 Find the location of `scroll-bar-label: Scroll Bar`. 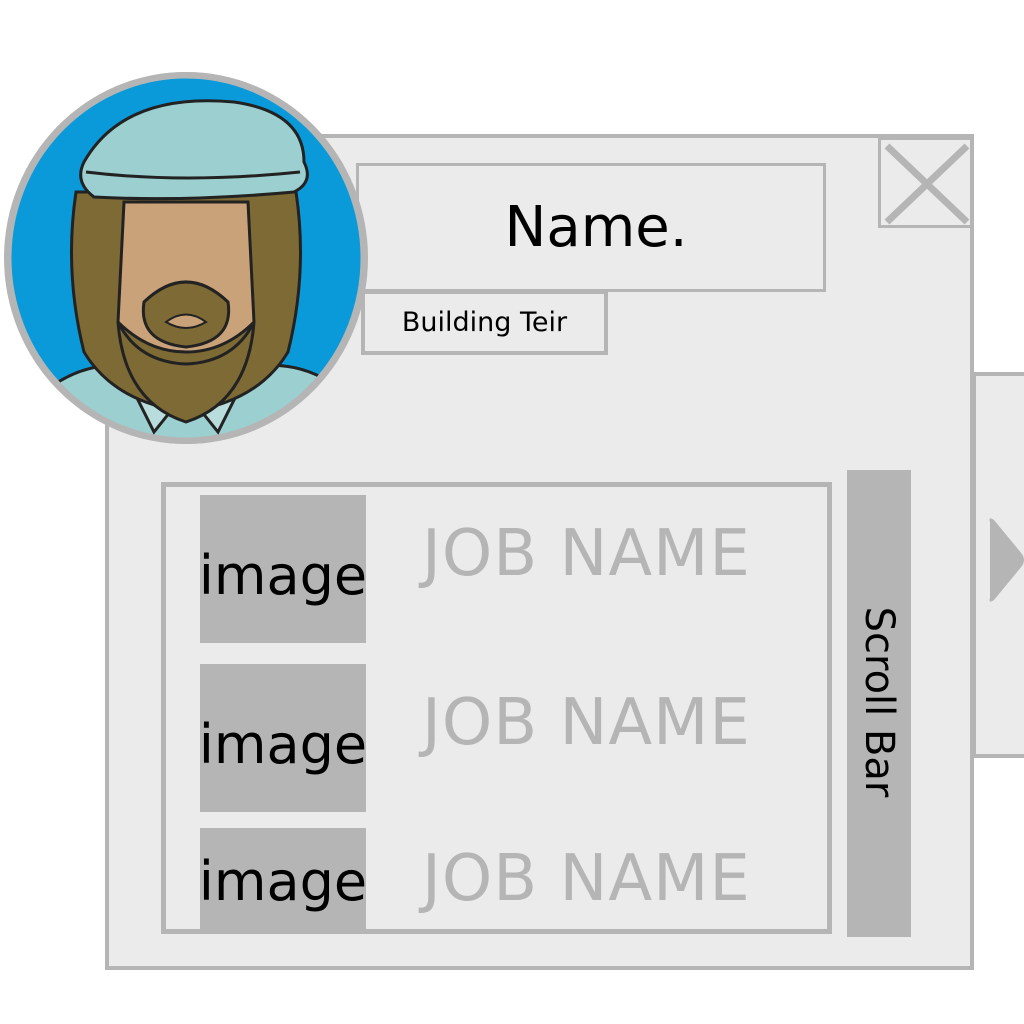

scroll-bar-label: Scroll Bar is located at coordinates (879, 702).